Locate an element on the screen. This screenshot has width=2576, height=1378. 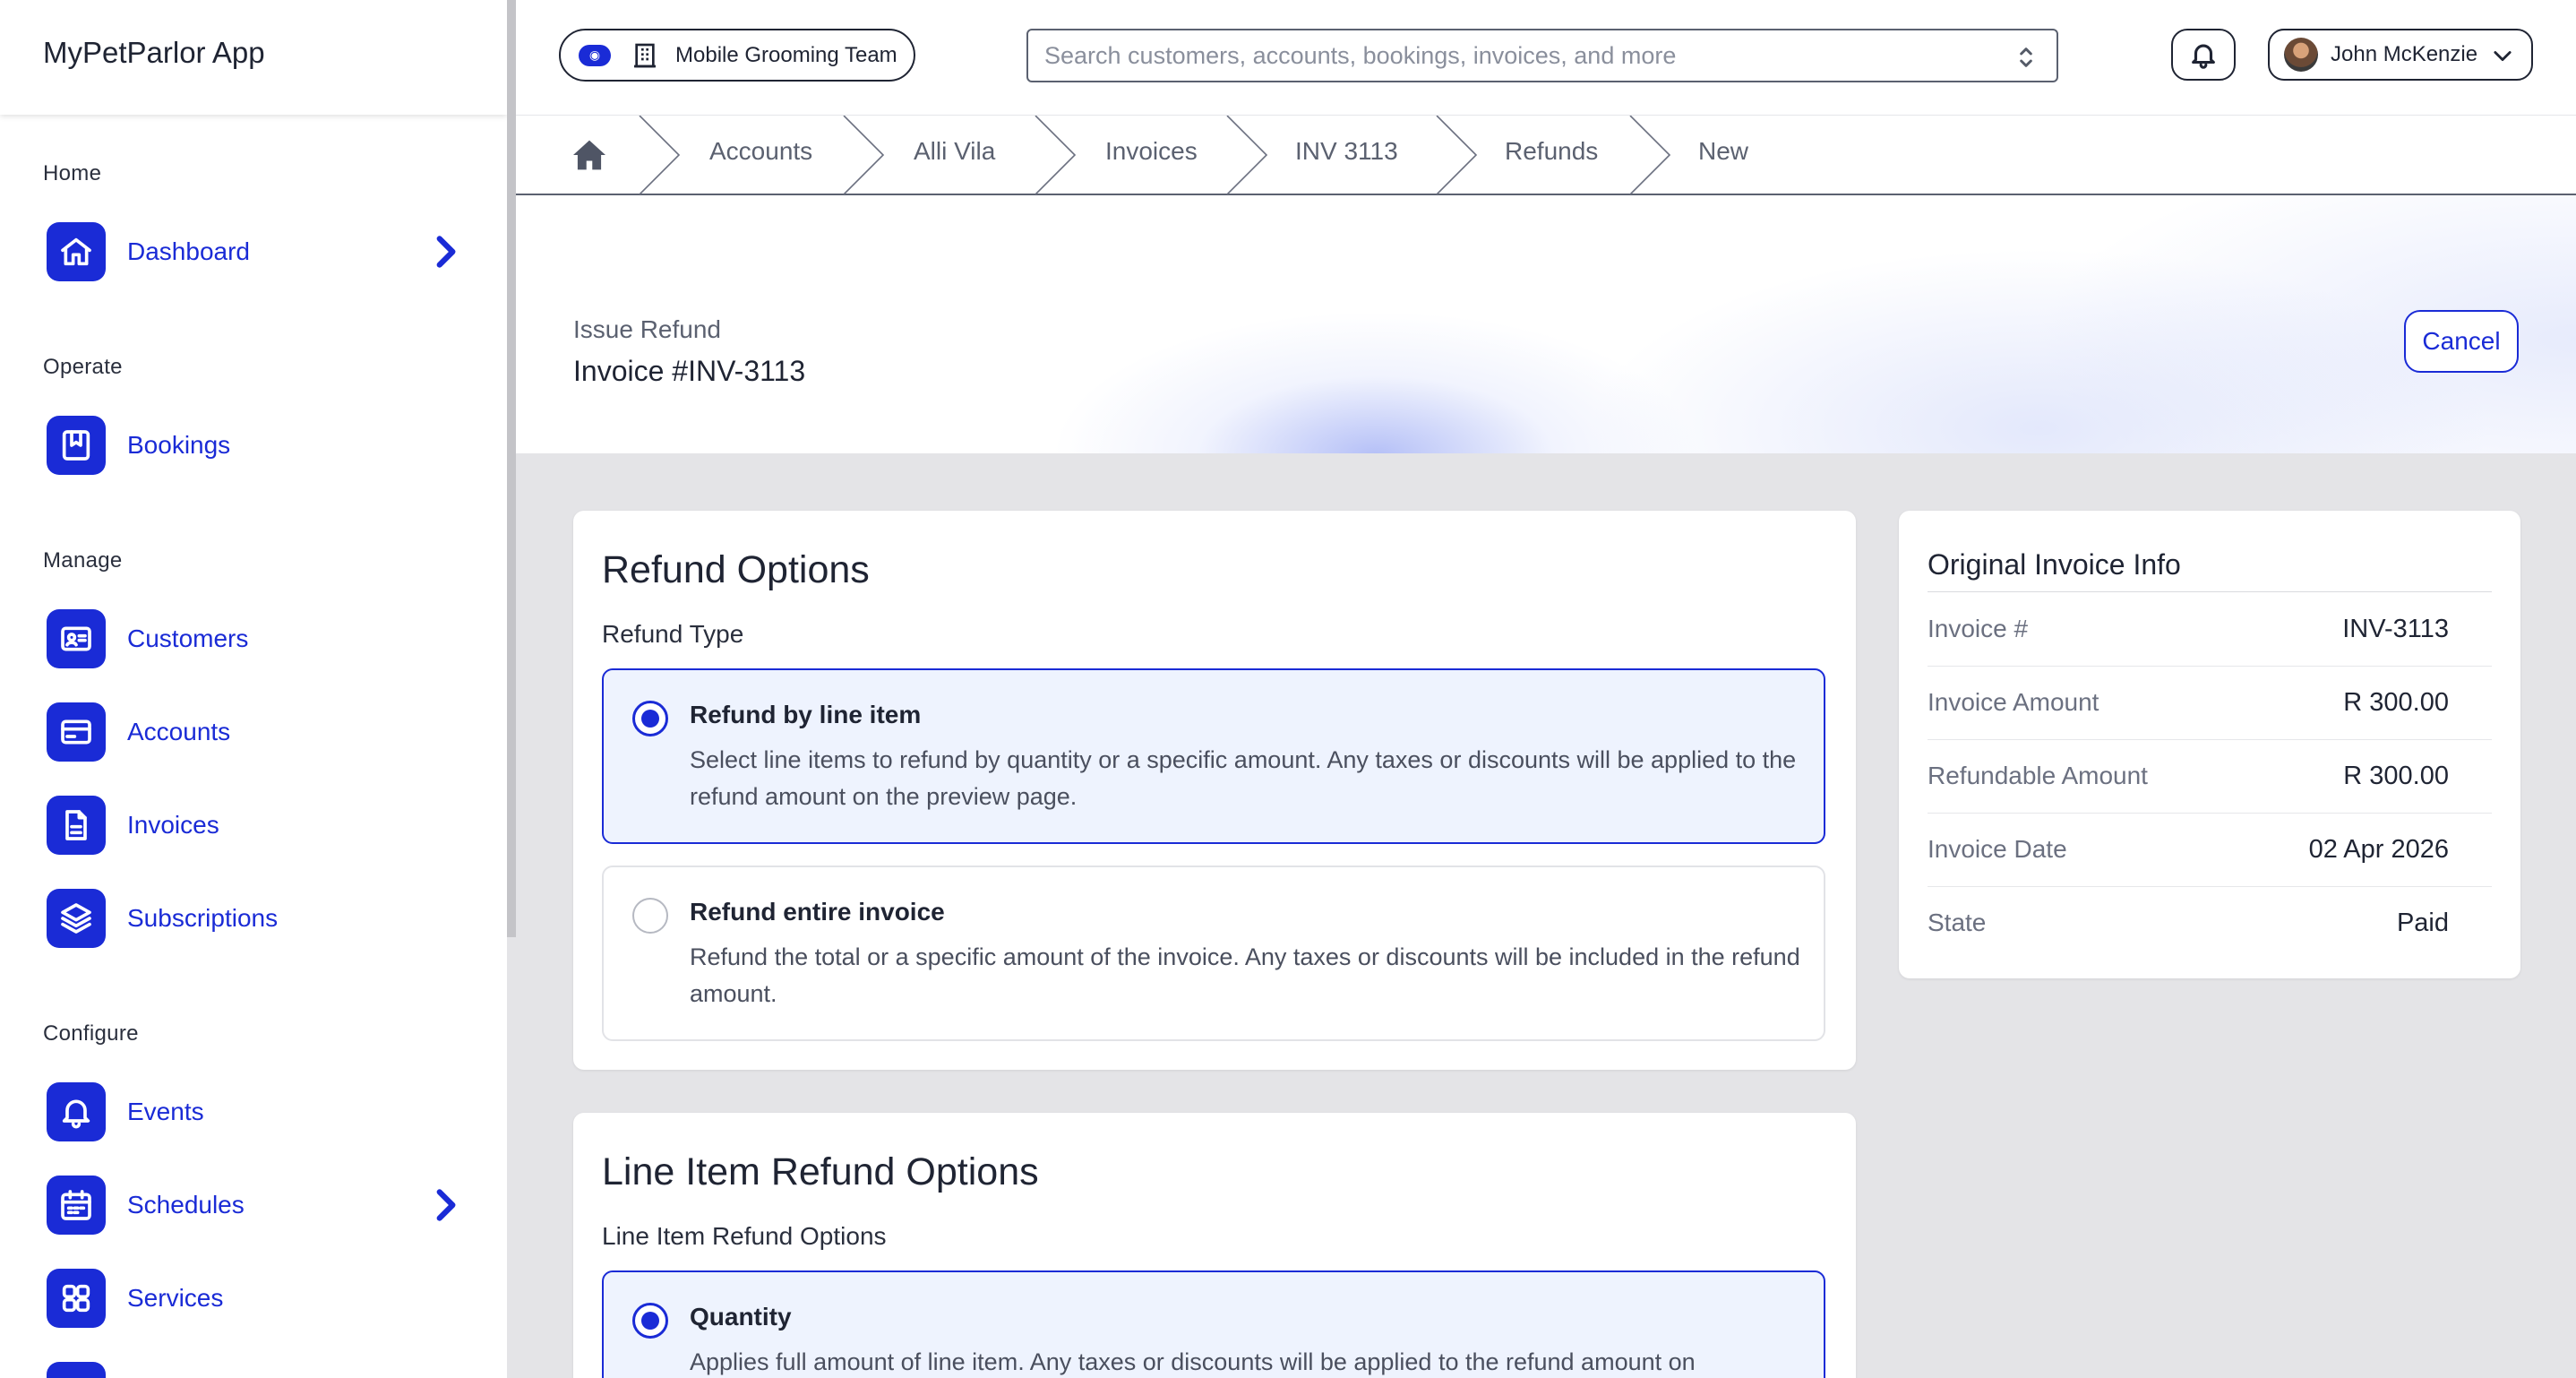
sidebar-item-customers: Customers is located at coordinates (257, 638).